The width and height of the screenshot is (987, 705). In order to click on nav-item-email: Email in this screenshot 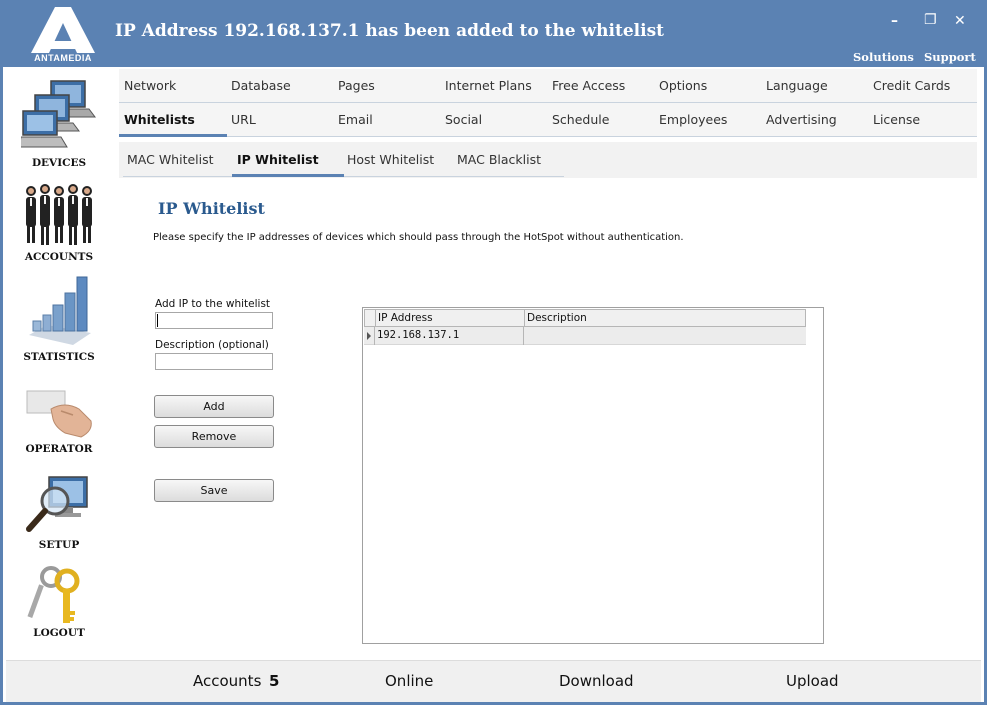, I will do `click(355, 119)`.